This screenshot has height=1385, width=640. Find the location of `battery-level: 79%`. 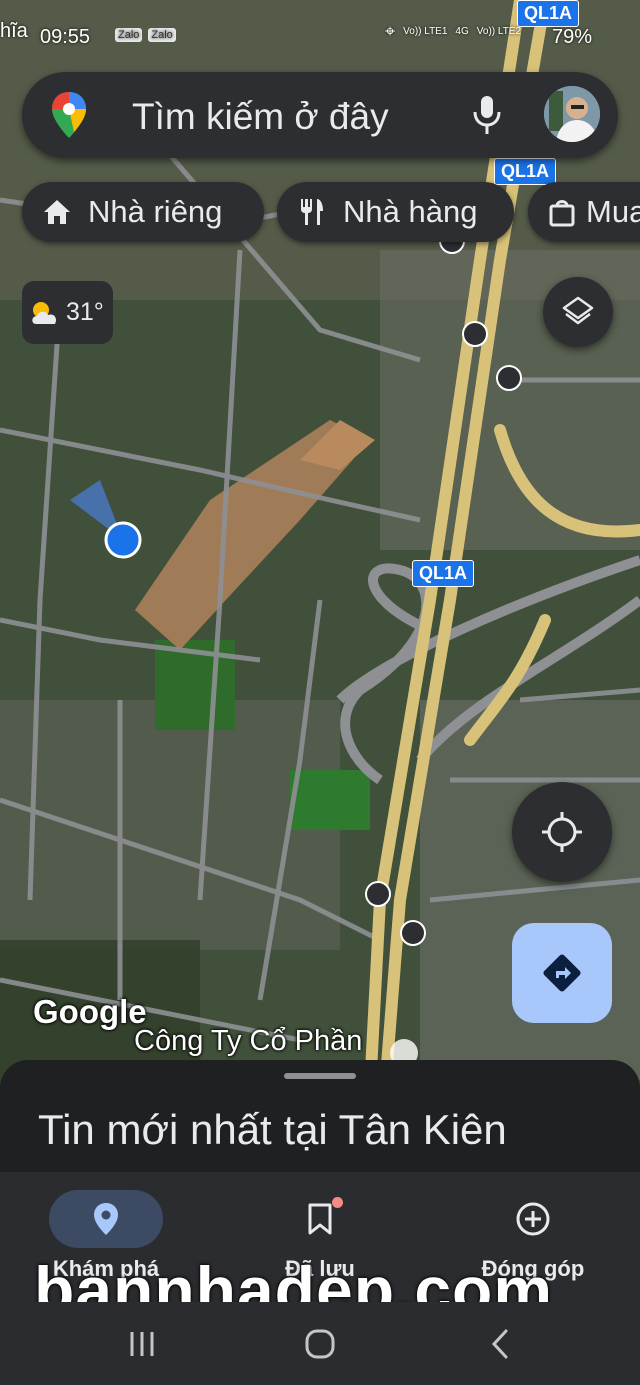

battery-level: 79% is located at coordinates (571, 37).